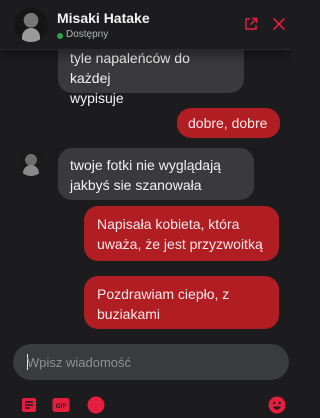 This screenshot has width=320, height=418. I want to click on gif-icon: GIF, so click(61, 405).